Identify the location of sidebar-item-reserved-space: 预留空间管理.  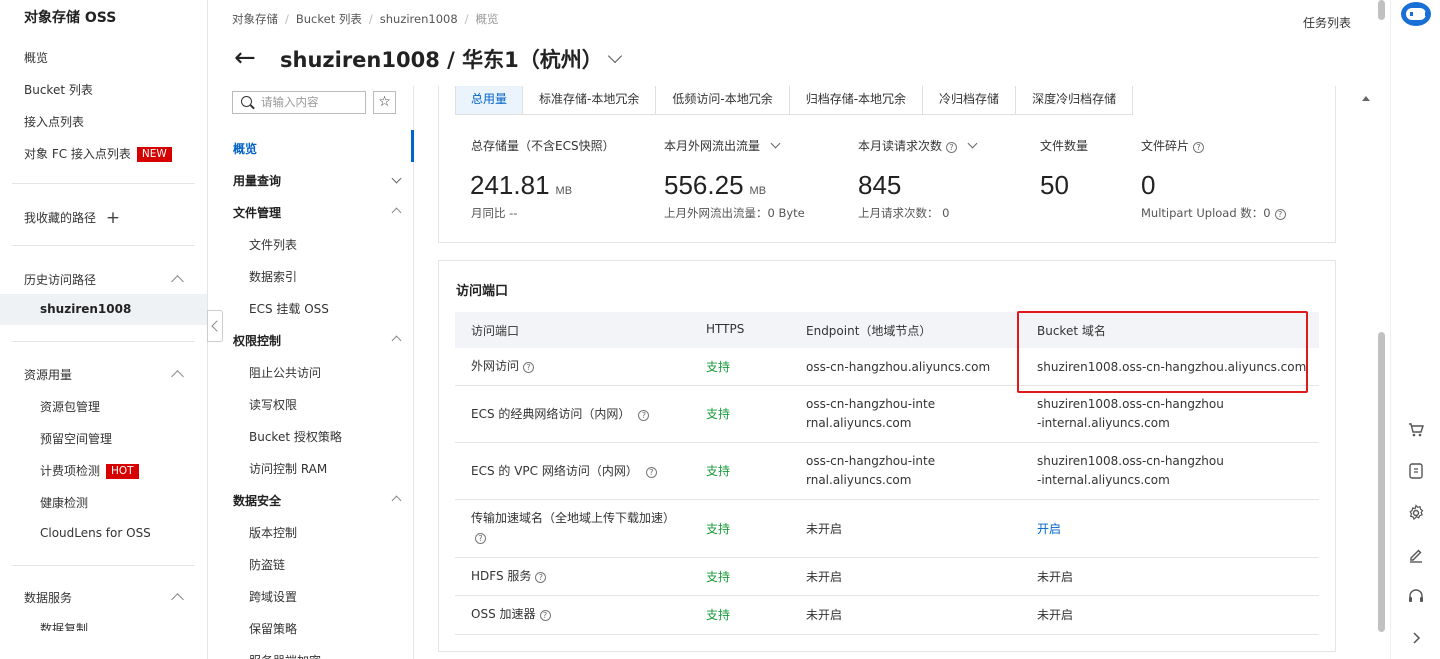
(76, 438).